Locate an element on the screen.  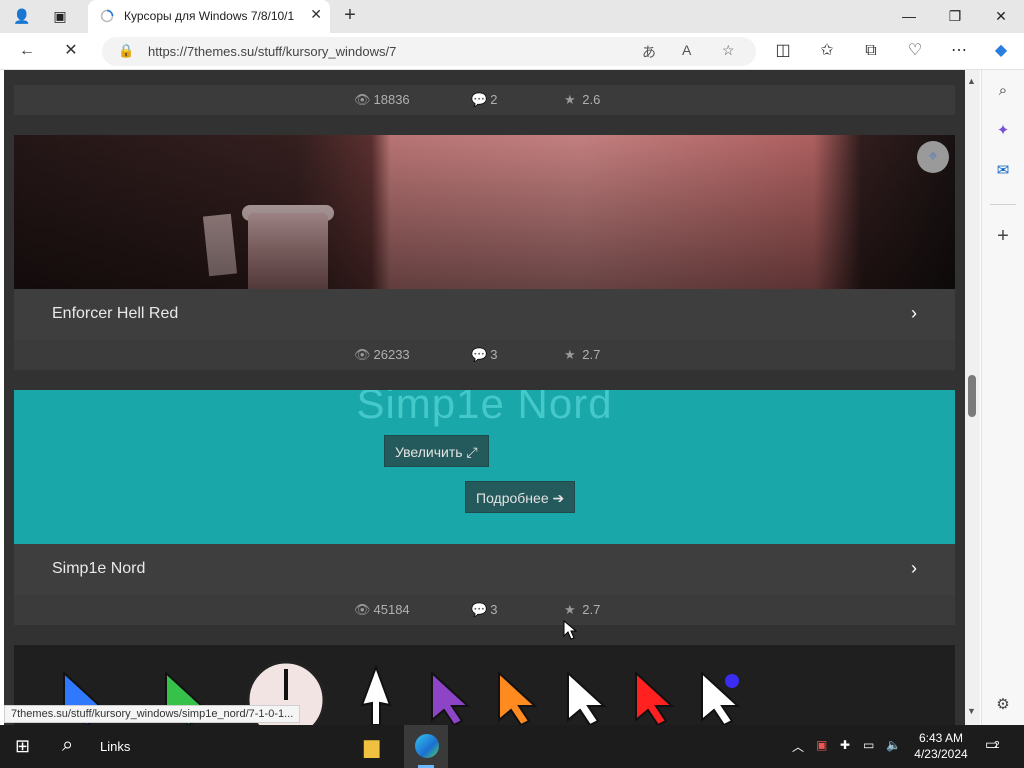
card-title-bar: Simp1e Nord › is located at coordinates (484, 570).